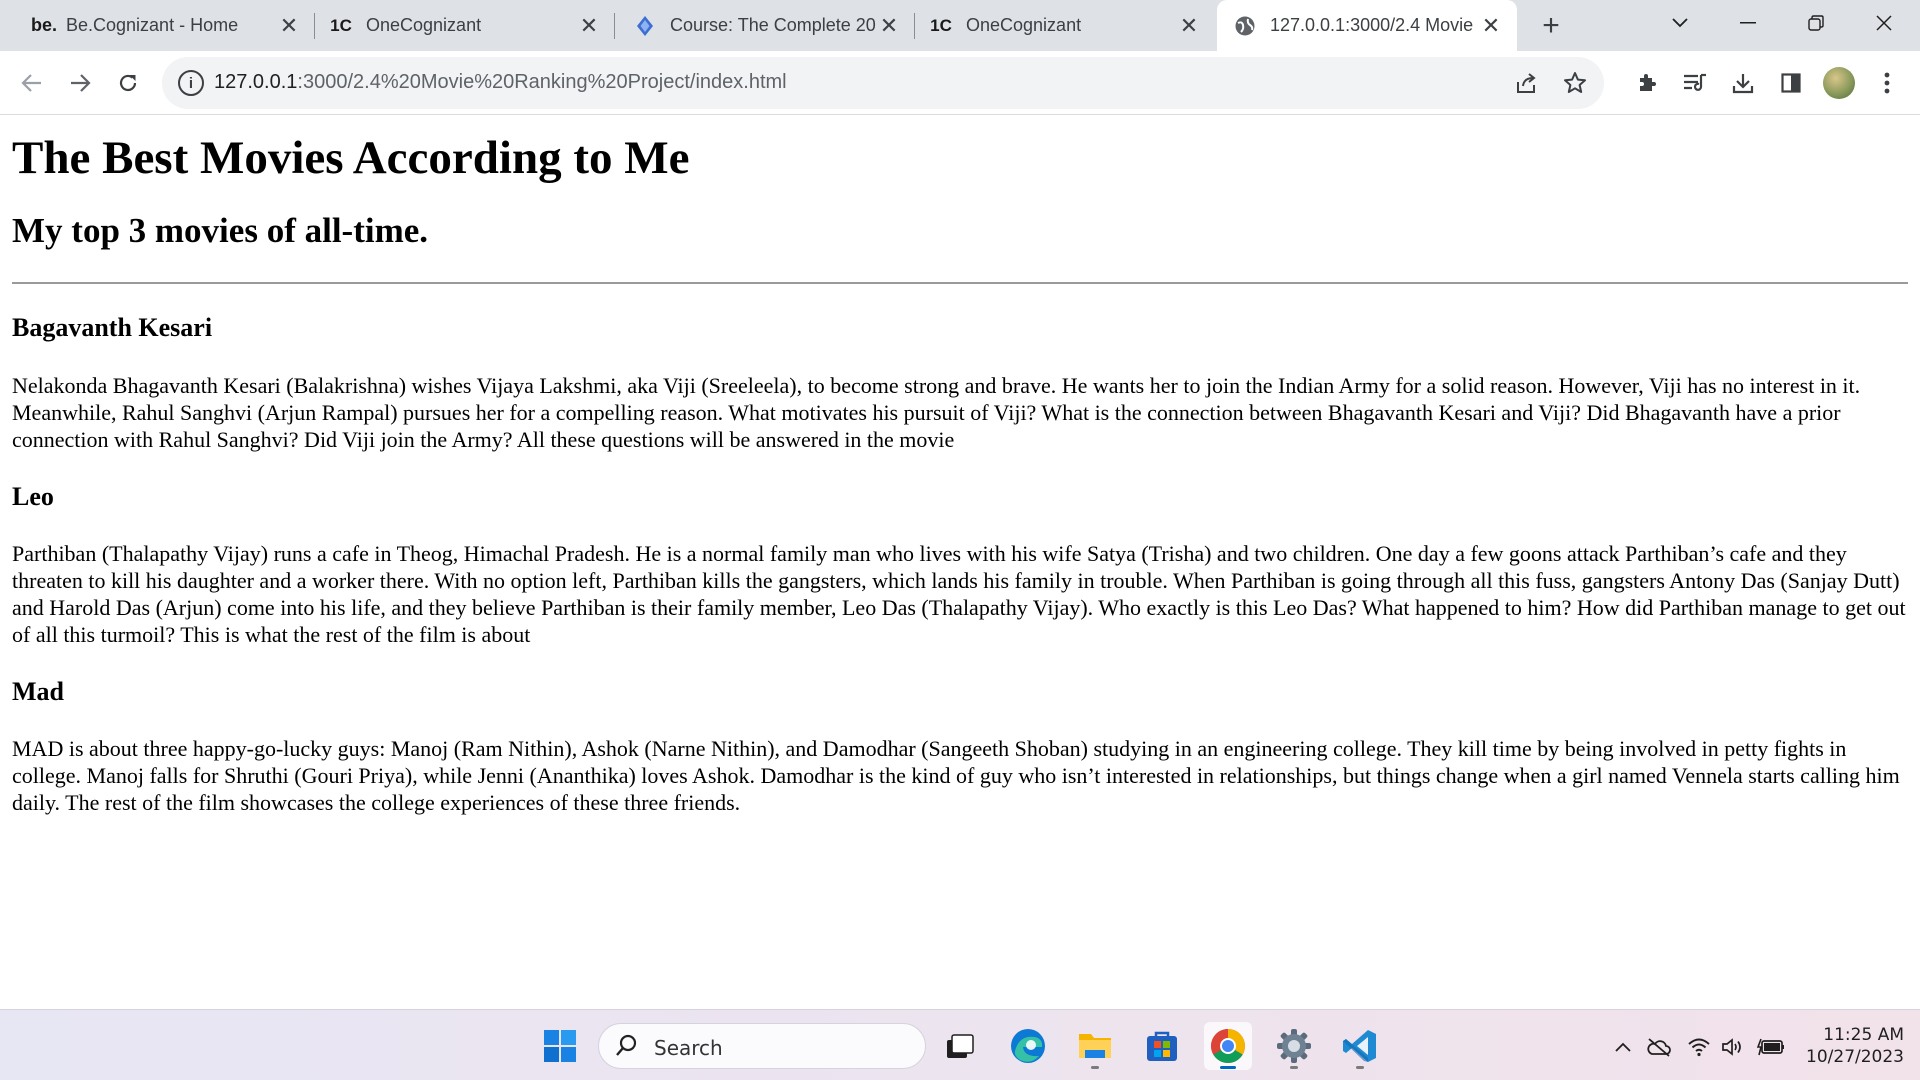 Image resolution: width=1920 pixels, height=1080 pixels. I want to click on edge-icon, so click(1028, 1046).